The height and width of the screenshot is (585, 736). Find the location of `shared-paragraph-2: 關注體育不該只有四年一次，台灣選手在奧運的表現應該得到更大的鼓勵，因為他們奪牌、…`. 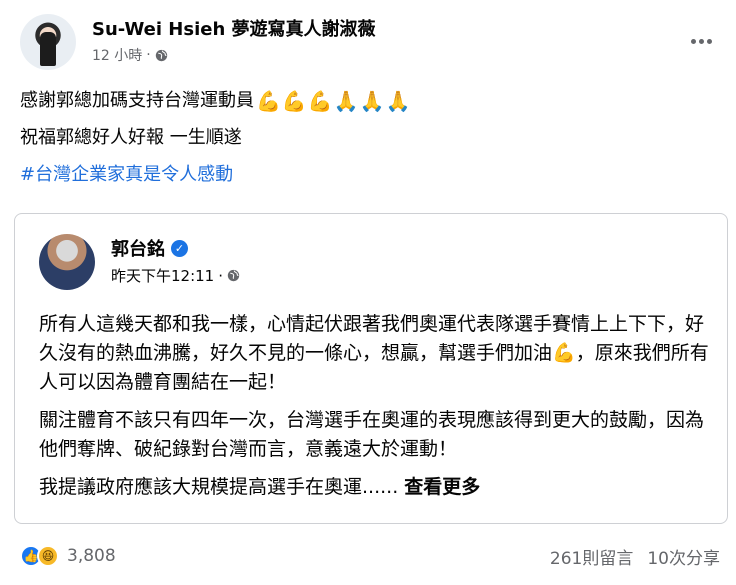

shared-paragraph-2: 關注體育不該只有四年一次，台灣選手在奧運的表現應該得到更大的鼓勵，因為他們奪牌、… is located at coordinates (372, 434).